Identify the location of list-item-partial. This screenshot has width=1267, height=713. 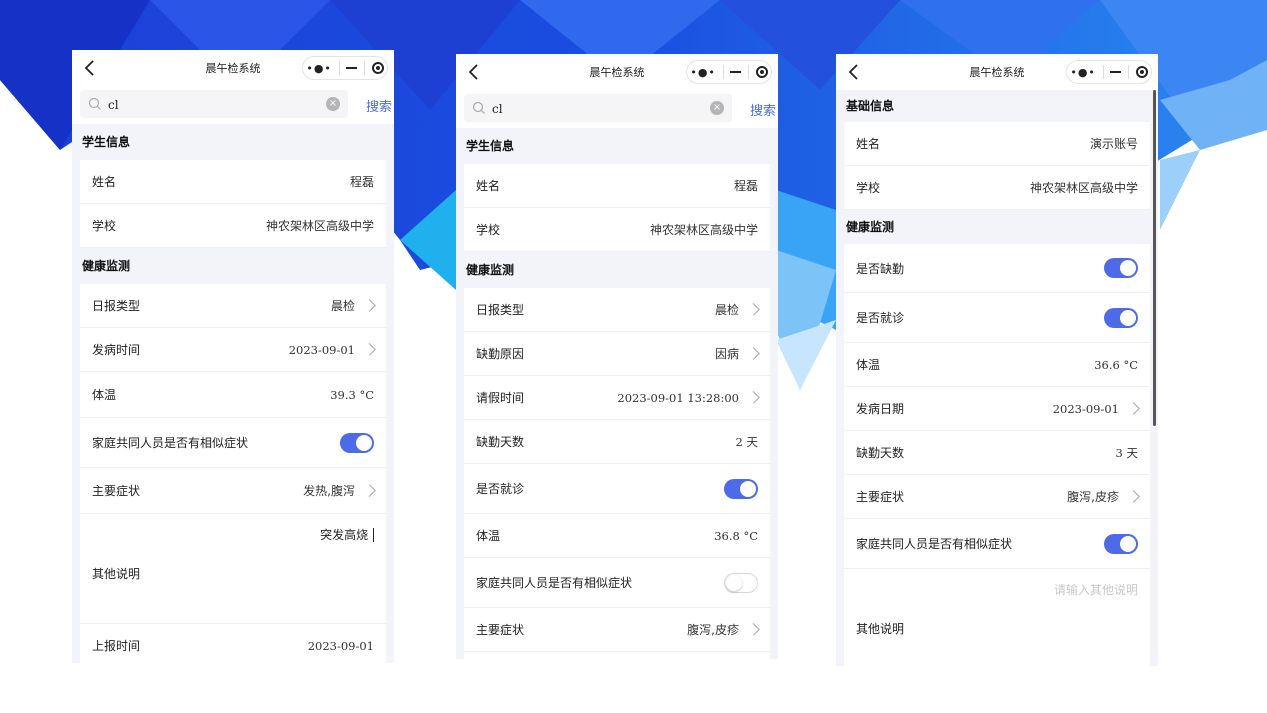
(617, 655).